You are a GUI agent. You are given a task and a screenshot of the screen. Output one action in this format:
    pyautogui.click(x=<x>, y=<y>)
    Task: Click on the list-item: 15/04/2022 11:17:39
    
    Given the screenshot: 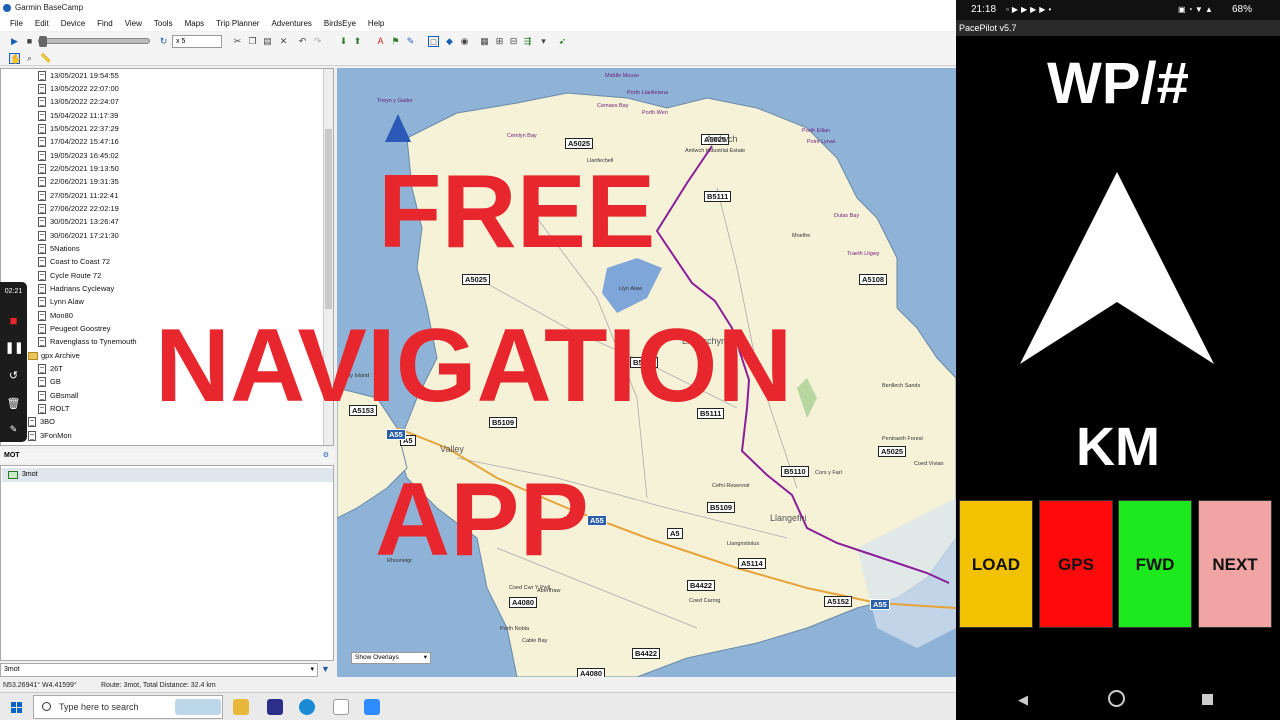 What is the action you would take?
    pyautogui.click(x=78, y=115)
    